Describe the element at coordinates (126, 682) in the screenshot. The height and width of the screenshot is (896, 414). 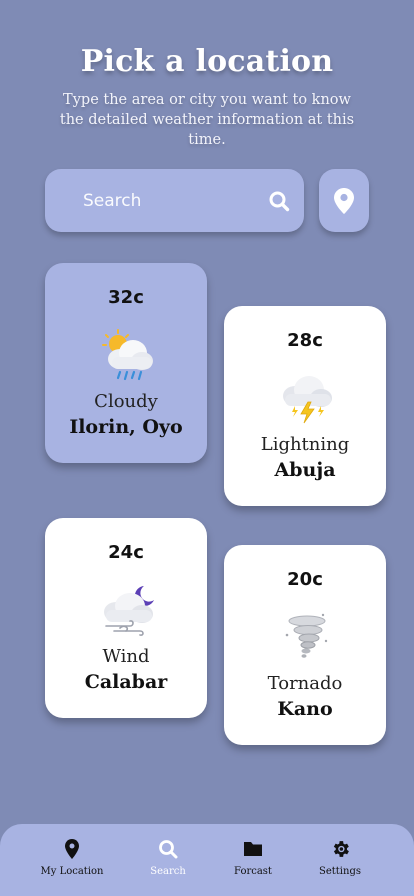
I see `card-city: Calabar` at that location.